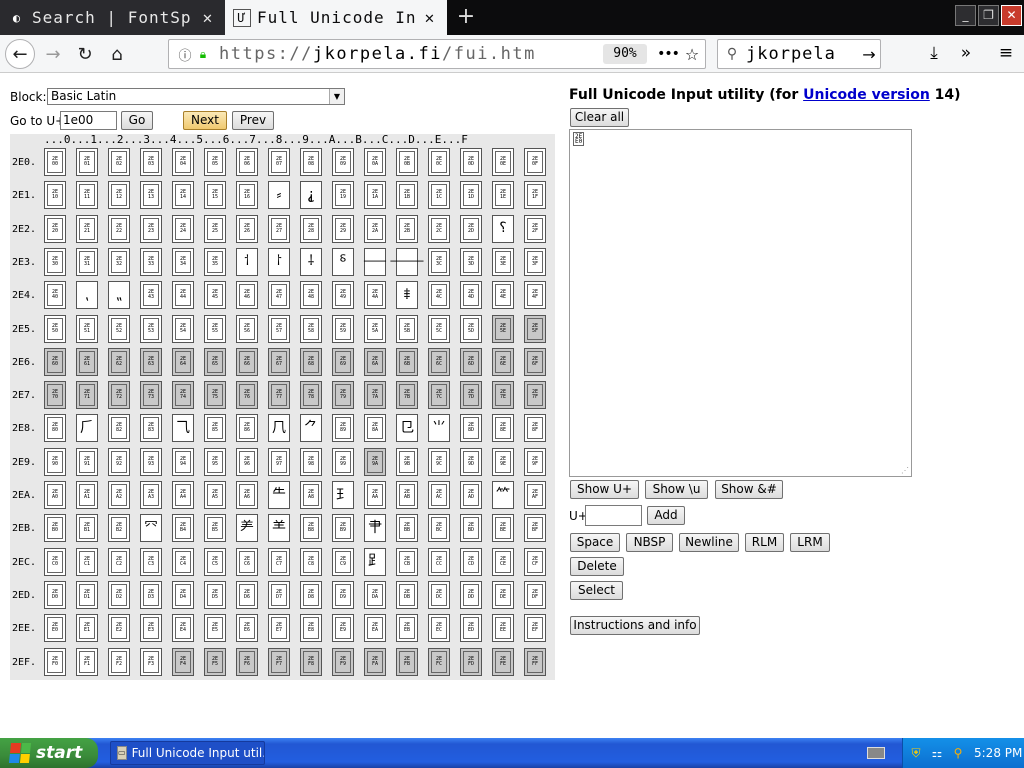 Image resolution: width=1024 pixels, height=768 pixels. What do you see at coordinates (55, 561) in the screenshot?
I see `char-cell: 2E C0` at bounding box center [55, 561].